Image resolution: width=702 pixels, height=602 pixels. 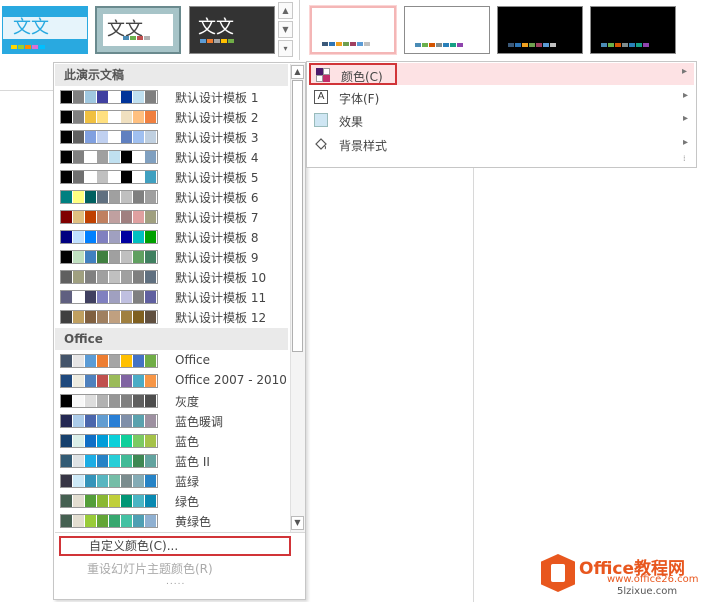 I want to click on color-scheme-row: 蓝绿, so click(x=173, y=481).